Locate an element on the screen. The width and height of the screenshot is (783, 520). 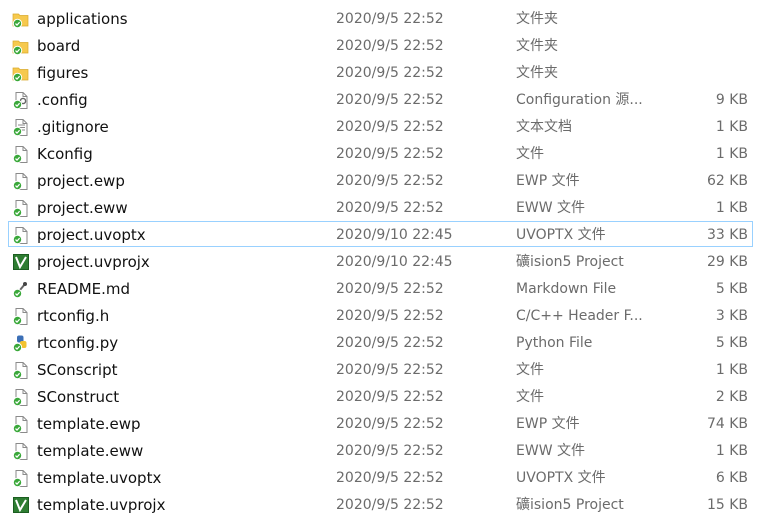
file-row: template.ewp 2020/9/5 22:52 EWP 文件 74 KB is located at coordinates (380, 423).